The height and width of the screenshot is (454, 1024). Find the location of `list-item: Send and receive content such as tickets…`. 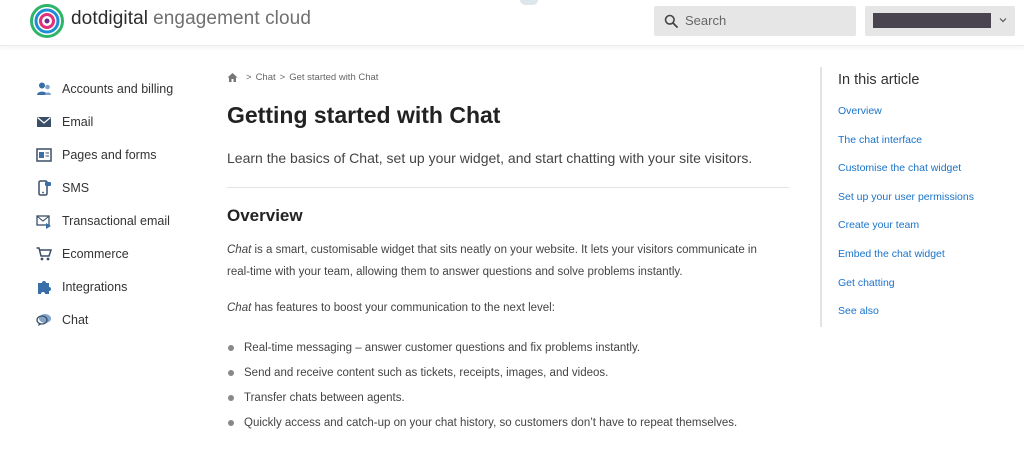

list-item: Send and receive content such as tickets… is located at coordinates (508, 372).